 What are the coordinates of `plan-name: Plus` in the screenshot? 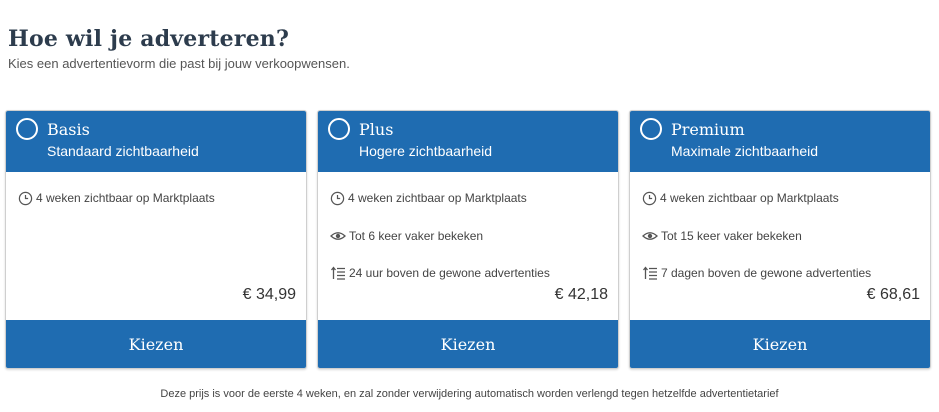 It's located at (376, 129).